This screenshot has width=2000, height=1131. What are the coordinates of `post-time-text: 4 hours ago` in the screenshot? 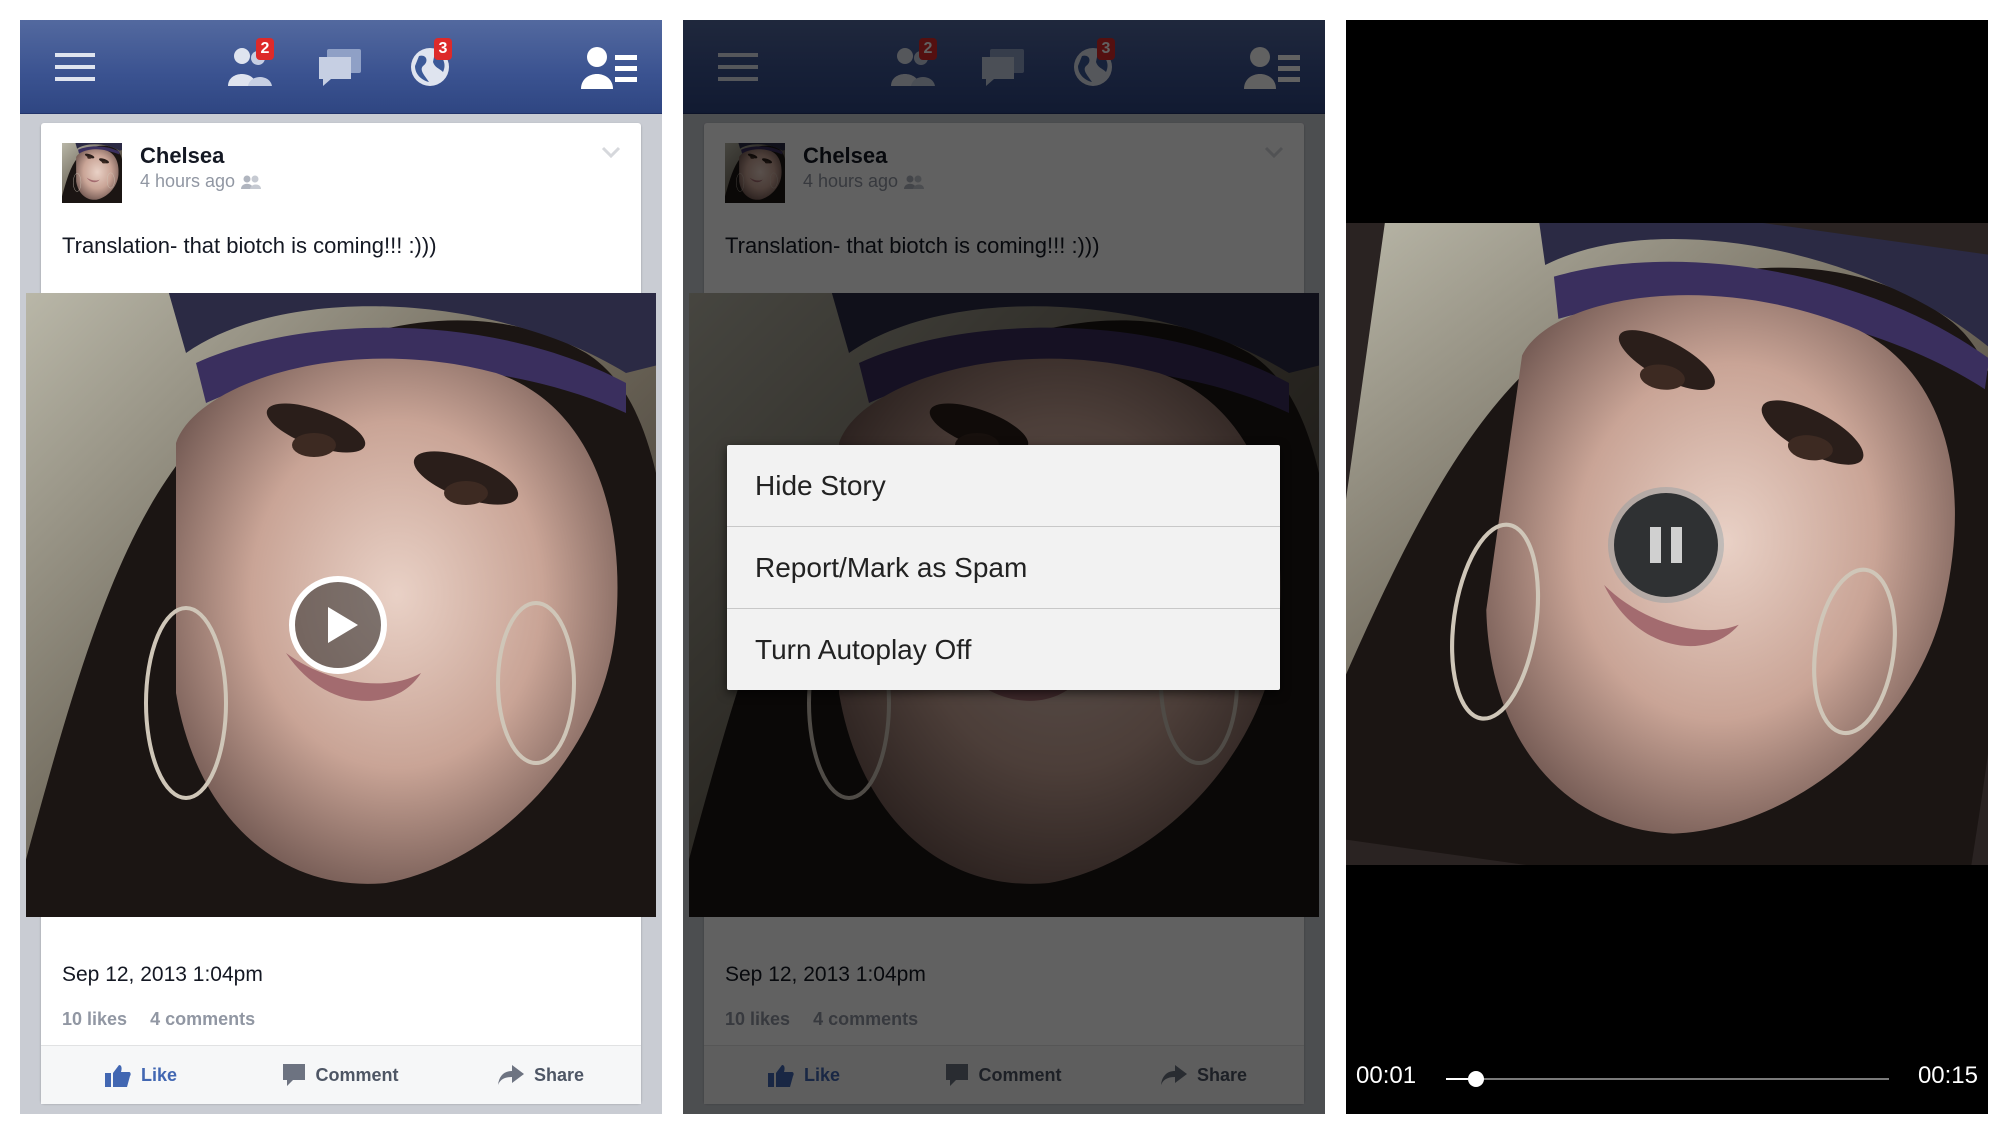 It's located at (188, 181).